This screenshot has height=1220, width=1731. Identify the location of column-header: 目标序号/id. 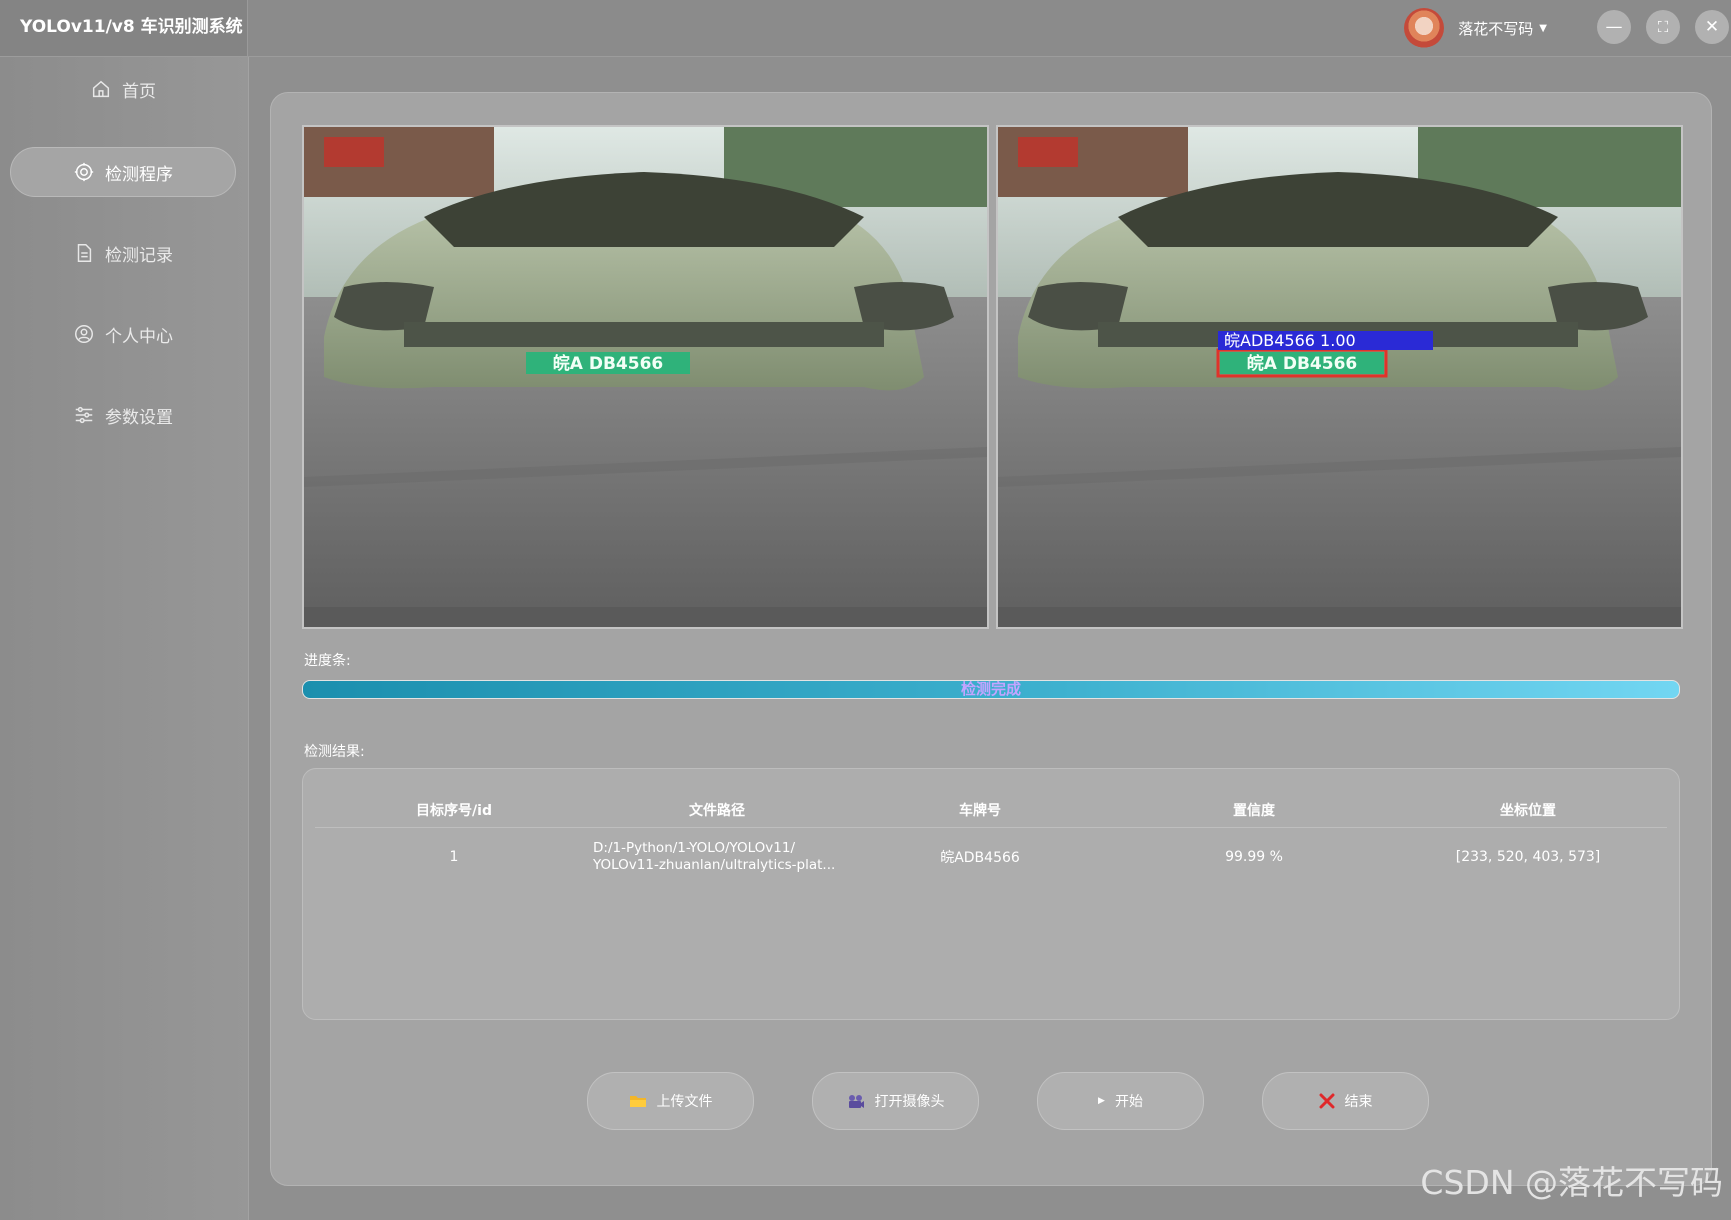
(454, 810).